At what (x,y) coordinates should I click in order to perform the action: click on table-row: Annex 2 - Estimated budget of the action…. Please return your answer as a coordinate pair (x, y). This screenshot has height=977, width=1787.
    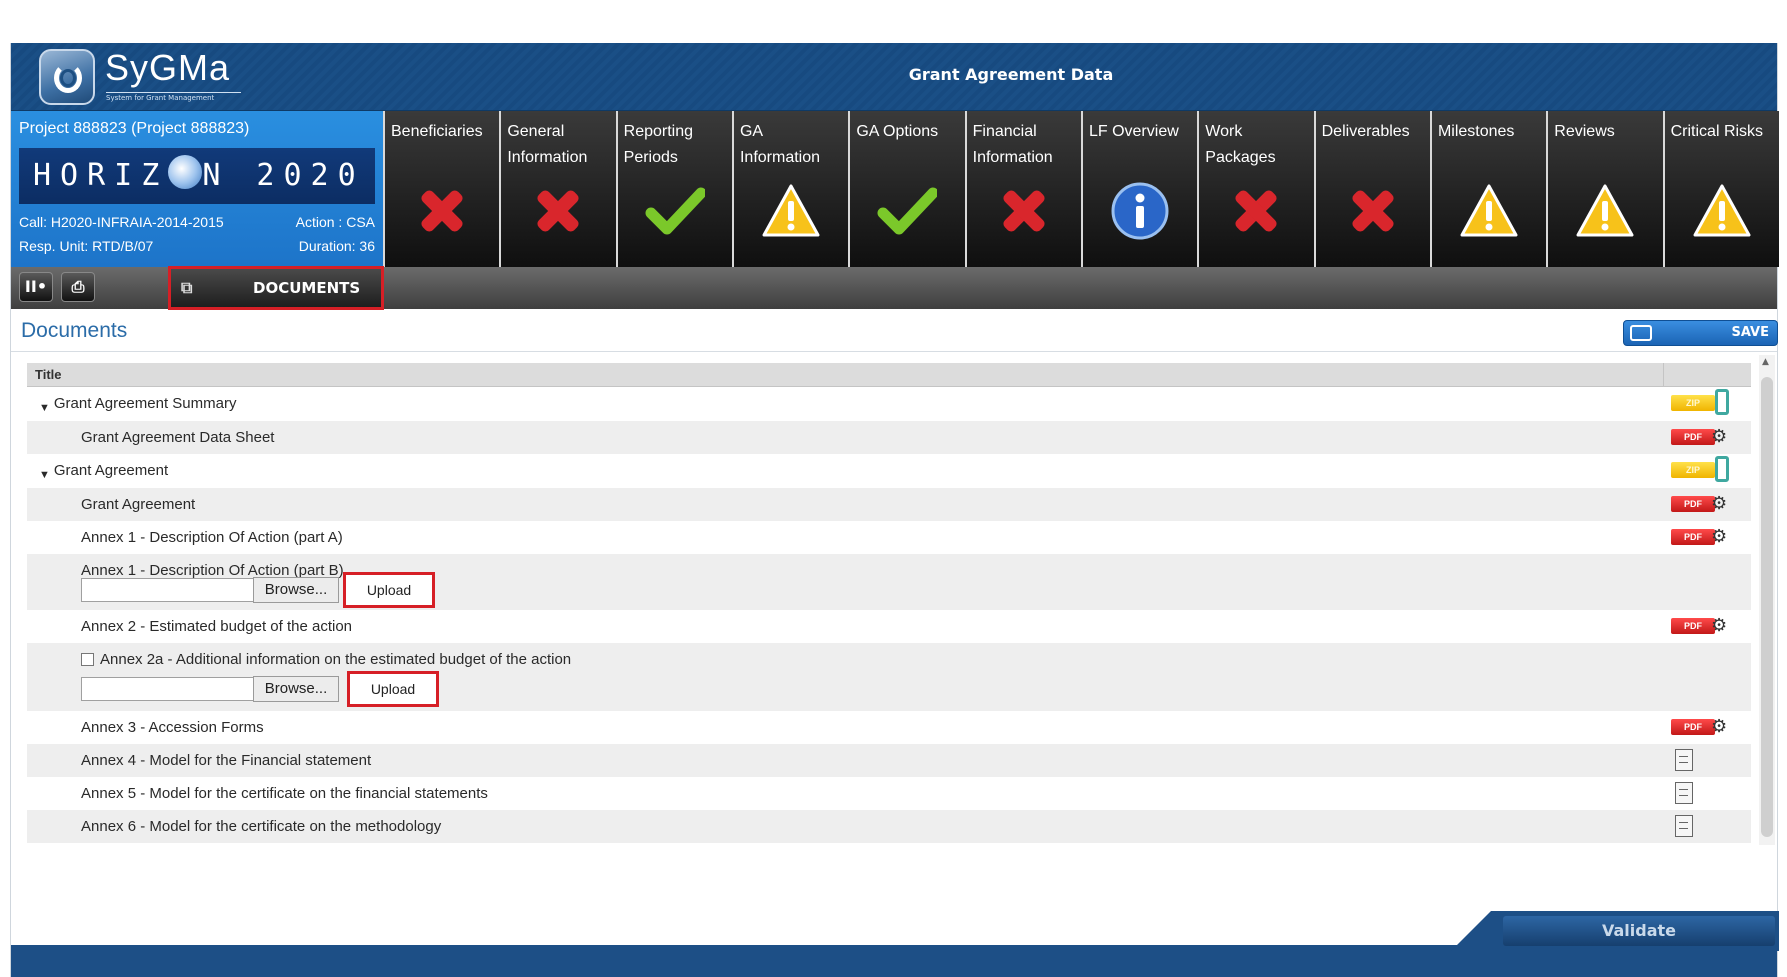
    Looking at the image, I should click on (889, 626).